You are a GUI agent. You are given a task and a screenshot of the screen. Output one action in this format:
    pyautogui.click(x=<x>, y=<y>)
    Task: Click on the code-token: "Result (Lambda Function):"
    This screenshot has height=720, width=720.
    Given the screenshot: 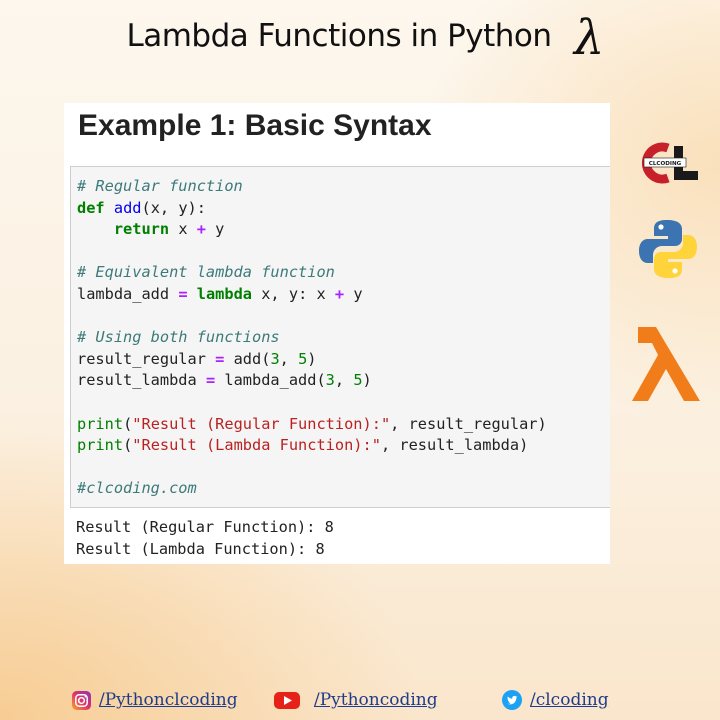 What is the action you would take?
    pyautogui.click(x=256, y=445)
    